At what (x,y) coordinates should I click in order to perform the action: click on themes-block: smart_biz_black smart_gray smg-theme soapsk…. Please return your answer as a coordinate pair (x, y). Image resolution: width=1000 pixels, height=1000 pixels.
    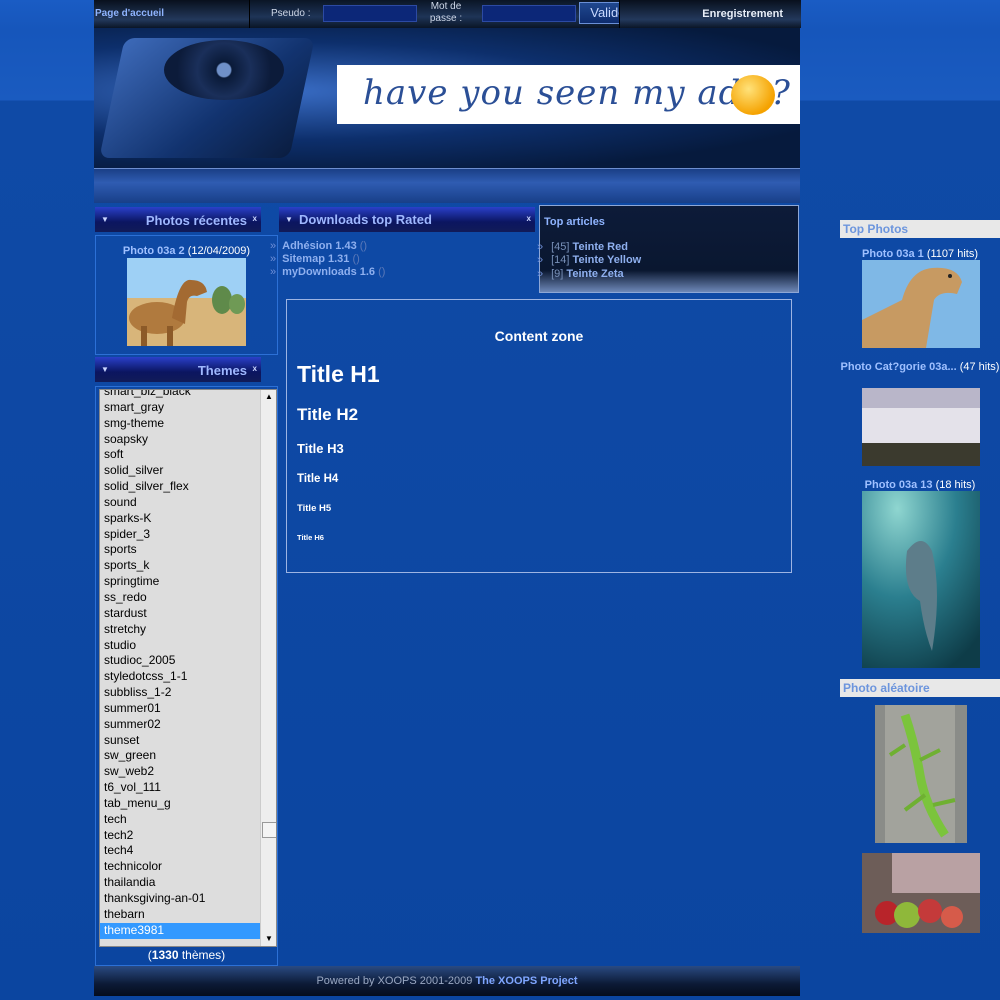
    Looking at the image, I should click on (186, 676).